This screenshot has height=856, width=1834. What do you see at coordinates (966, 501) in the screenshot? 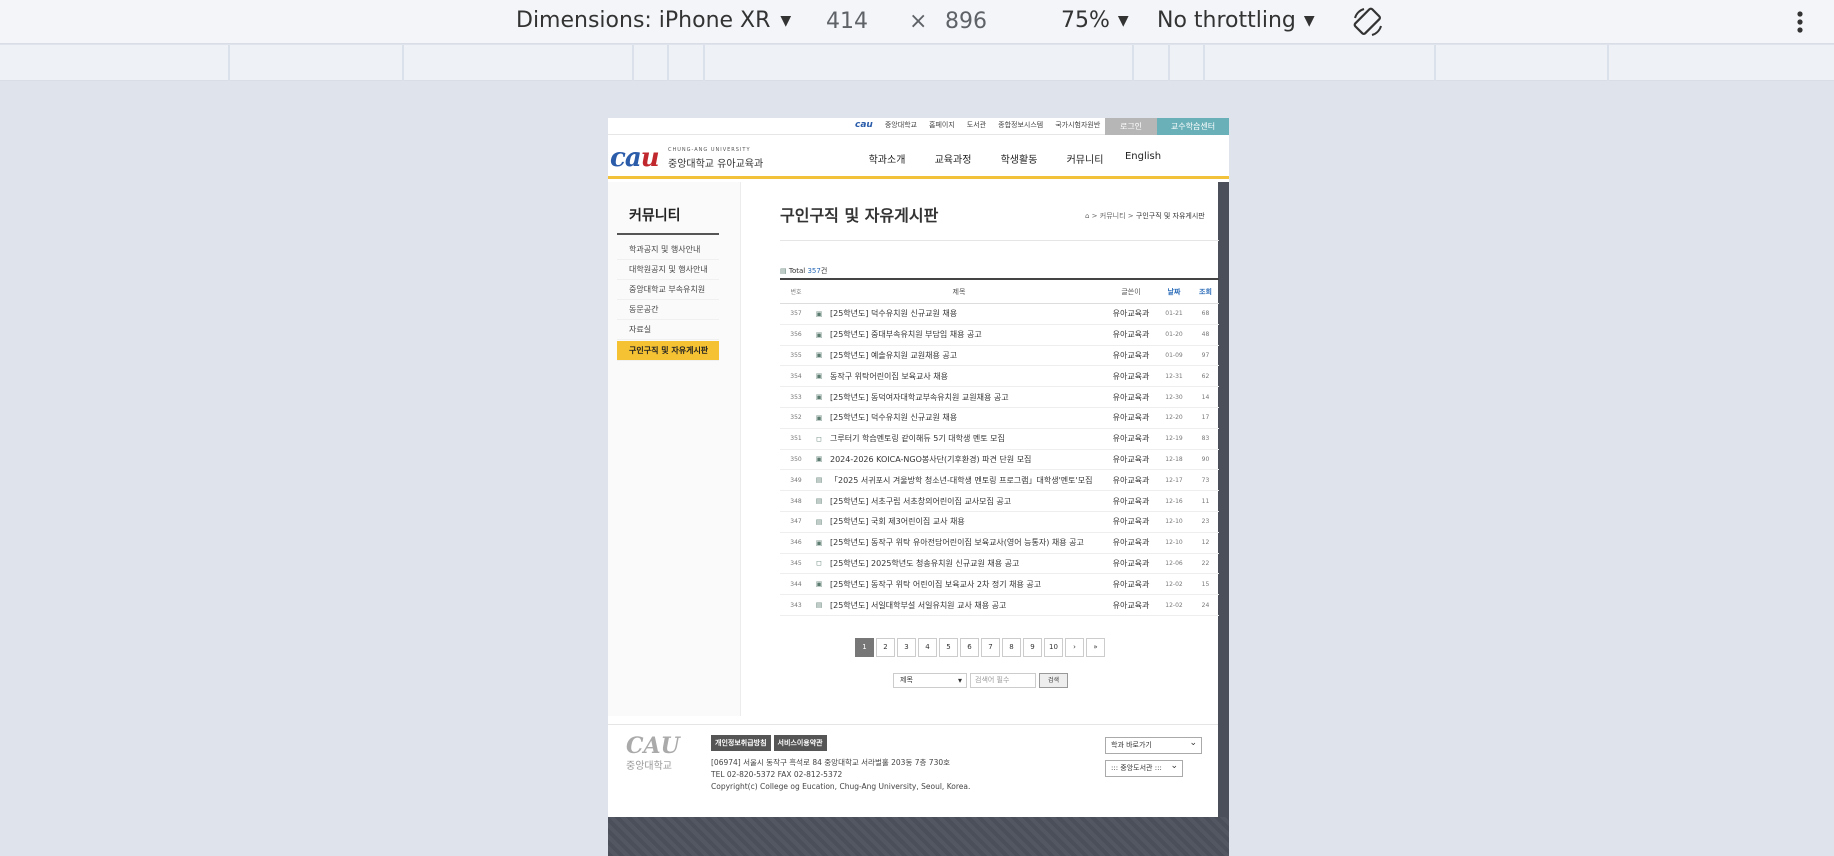
I see `row-title-link: [25학년도] 서초구립 서초창의어린이집 교사모집 공고` at bounding box center [966, 501].